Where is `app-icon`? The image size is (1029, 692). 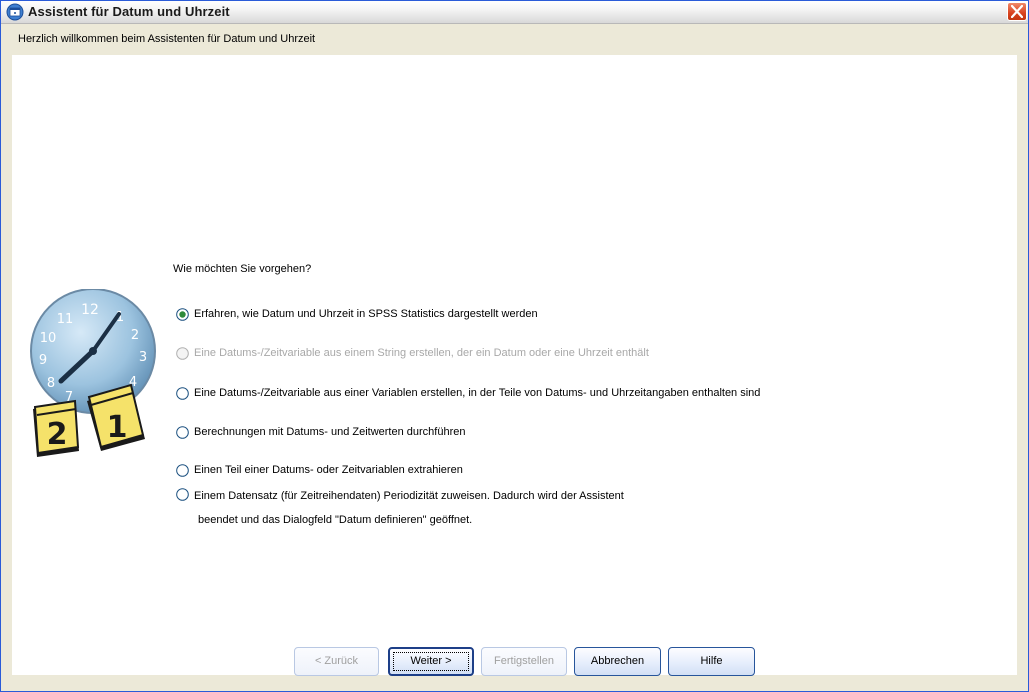
app-icon is located at coordinates (15, 12).